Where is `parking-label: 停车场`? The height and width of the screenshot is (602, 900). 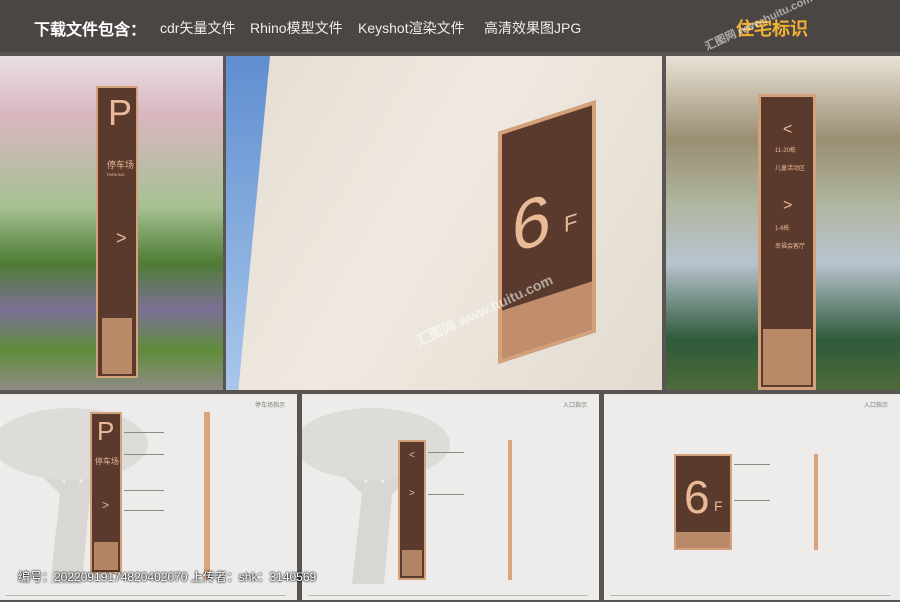
parking-label: 停车场 is located at coordinates (121, 165).